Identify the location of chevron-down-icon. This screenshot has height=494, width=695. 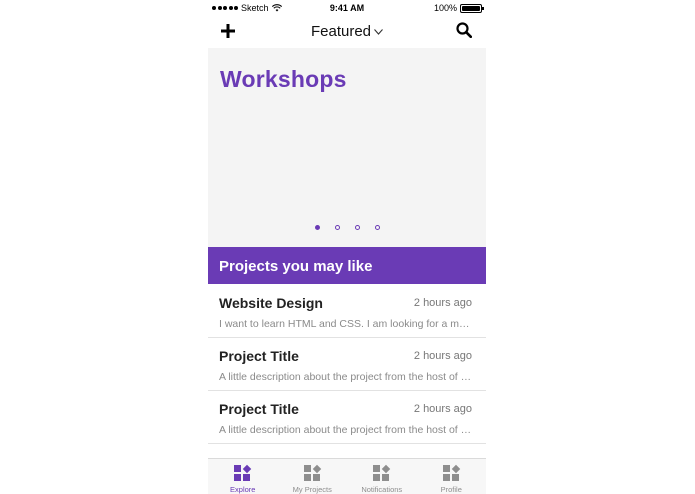
(378, 32).